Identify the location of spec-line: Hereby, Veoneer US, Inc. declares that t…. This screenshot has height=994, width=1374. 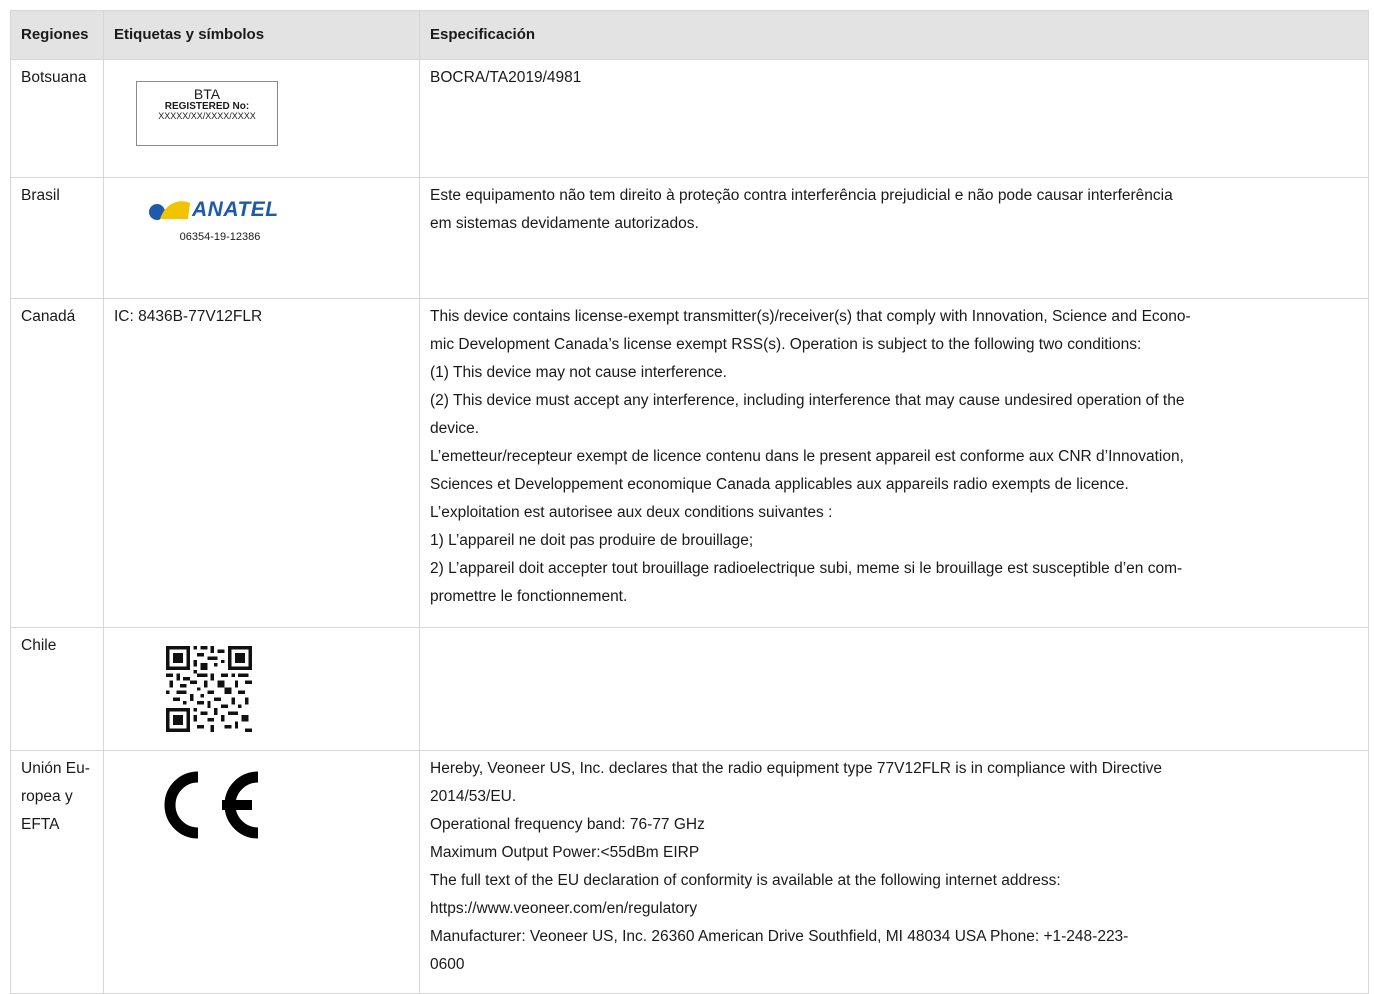
(796, 768).